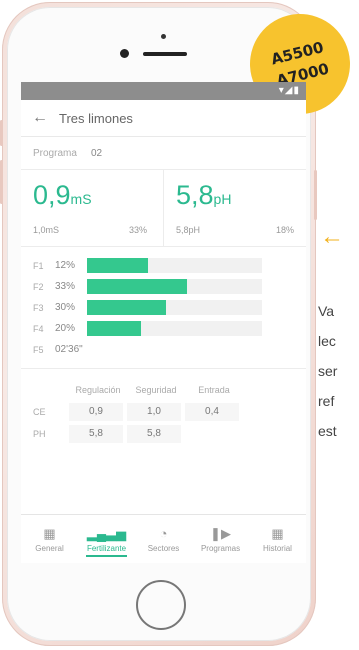 The width and height of the screenshot is (359, 650). Describe the element at coordinates (97, 153) in the screenshot. I see `program-value: 02` at that location.